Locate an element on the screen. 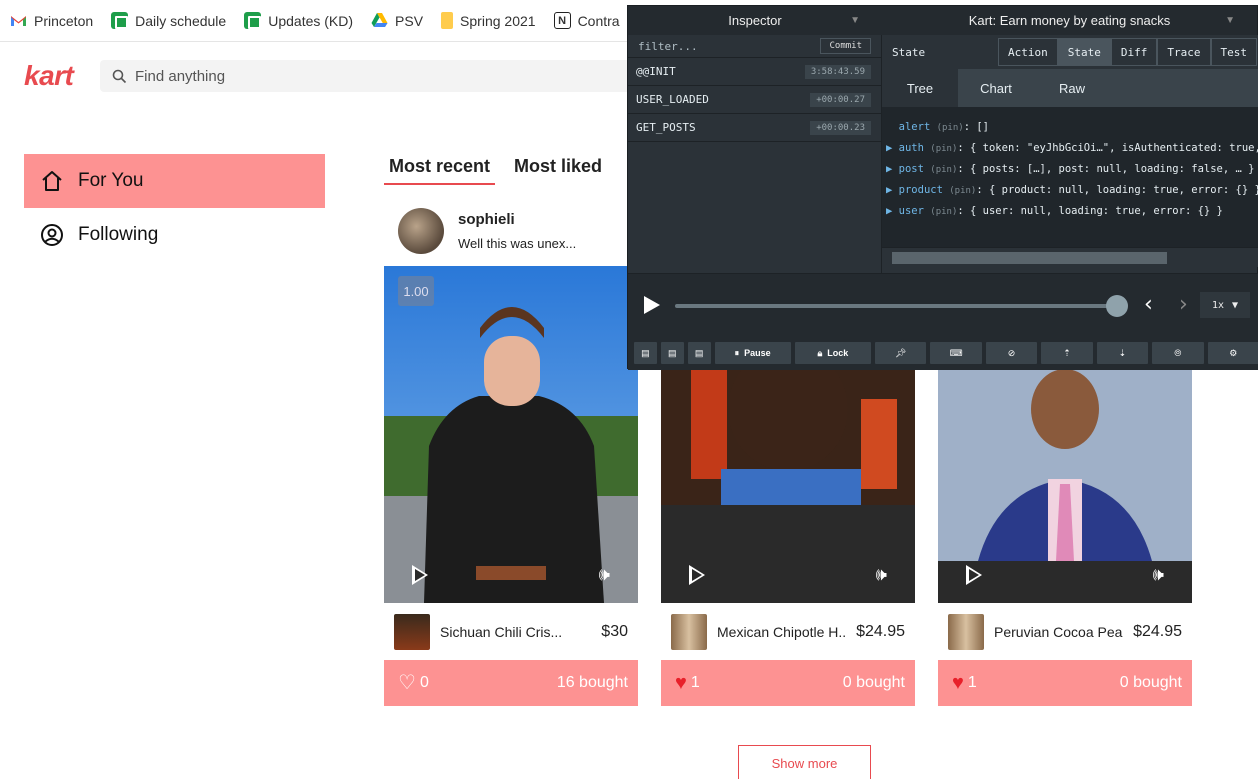  action-item: @@INIT 3:58:43.59 is located at coordinates (754, 72).